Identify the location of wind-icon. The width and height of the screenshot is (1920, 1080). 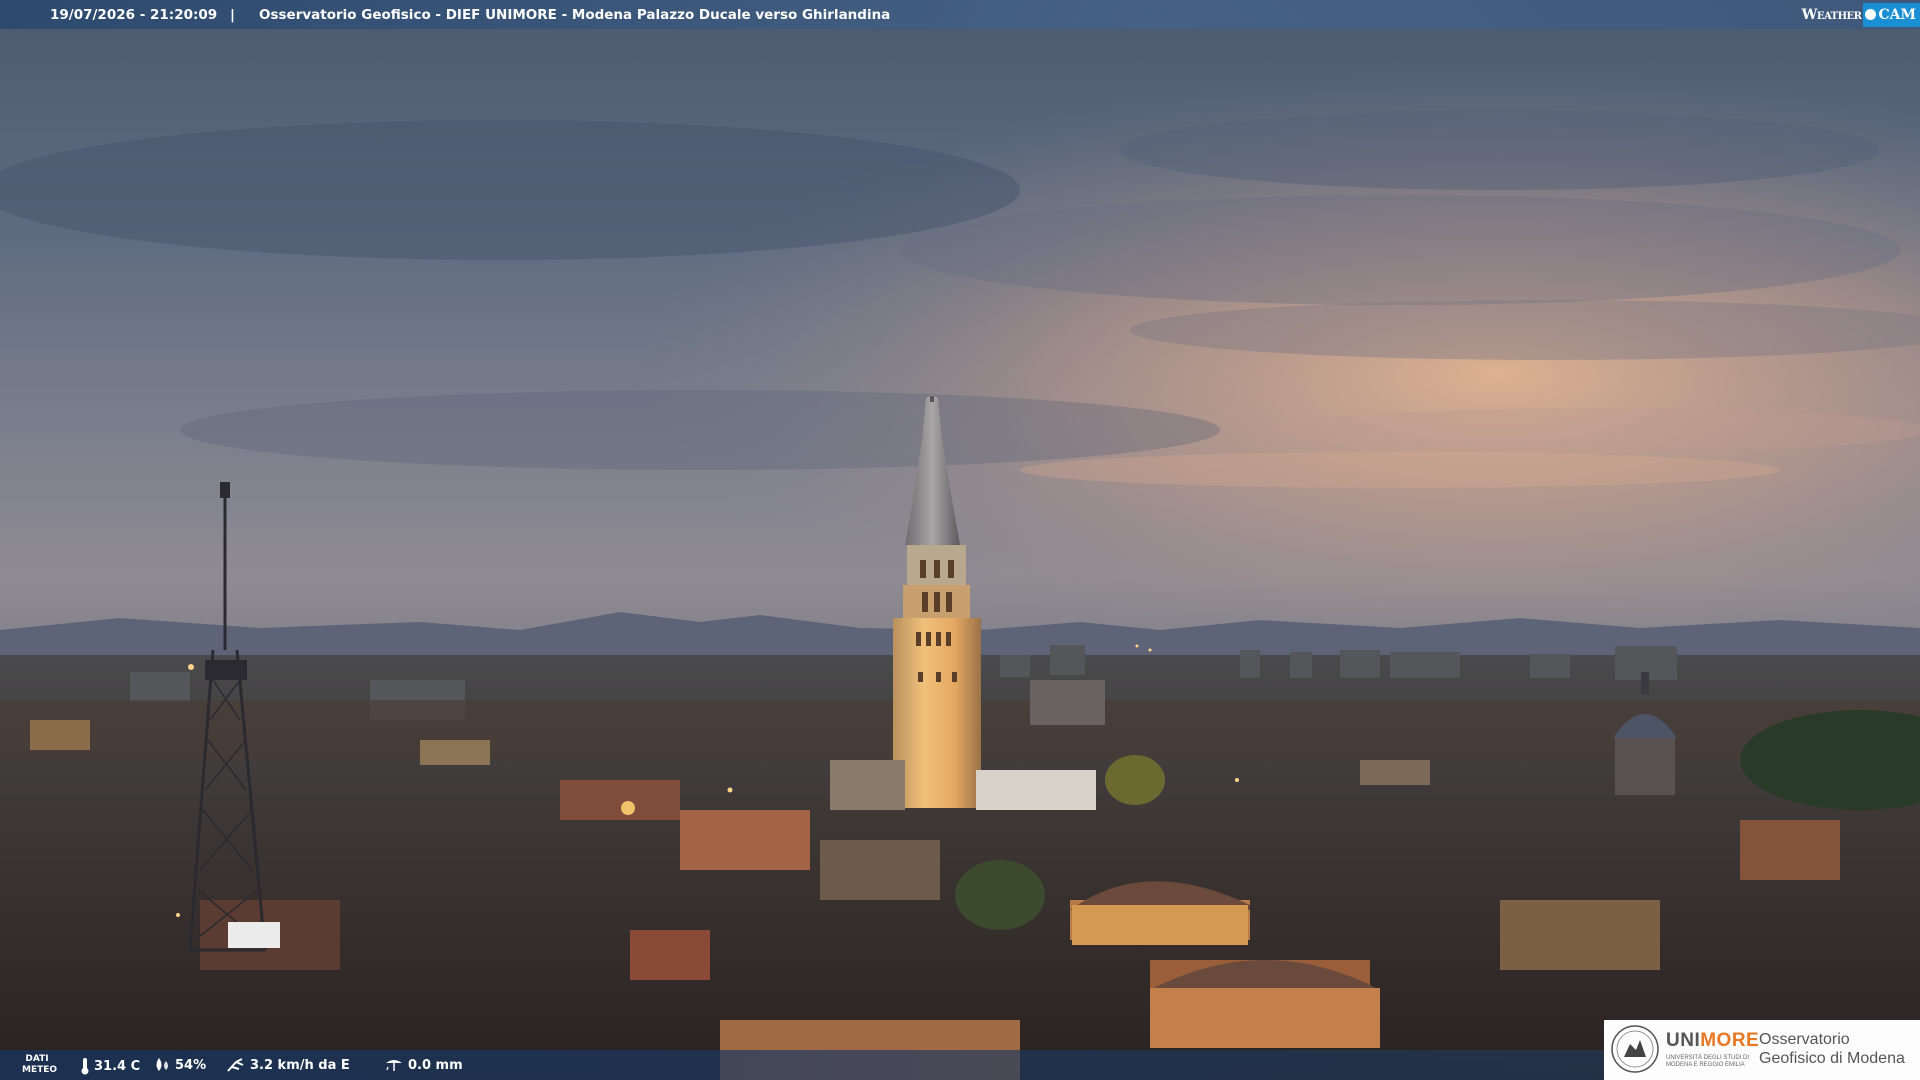
(235, 1065).